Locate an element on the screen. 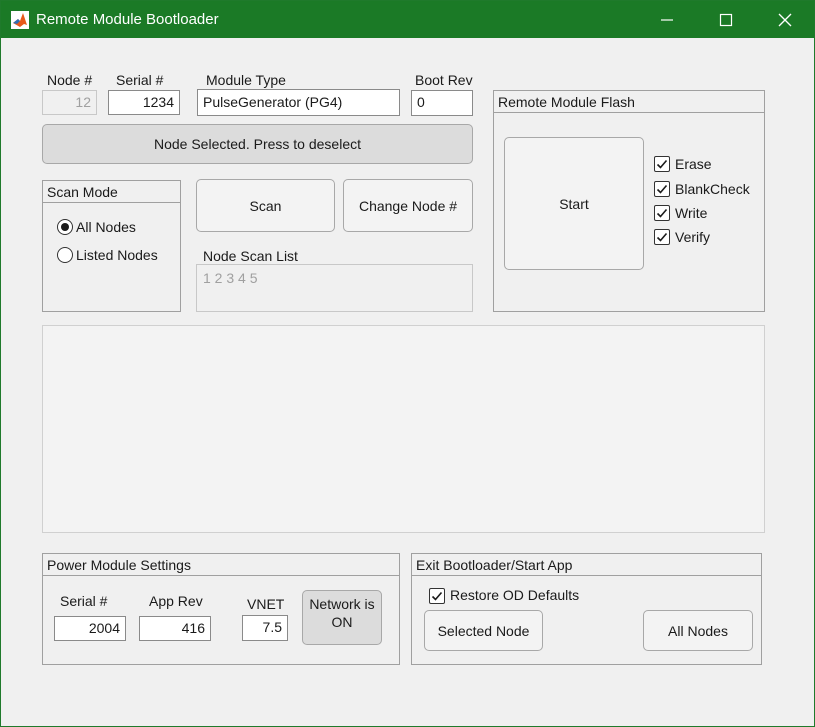  exit-bootloader-title: Exit Bootloader/Start App is located at coordinates (586, 565).